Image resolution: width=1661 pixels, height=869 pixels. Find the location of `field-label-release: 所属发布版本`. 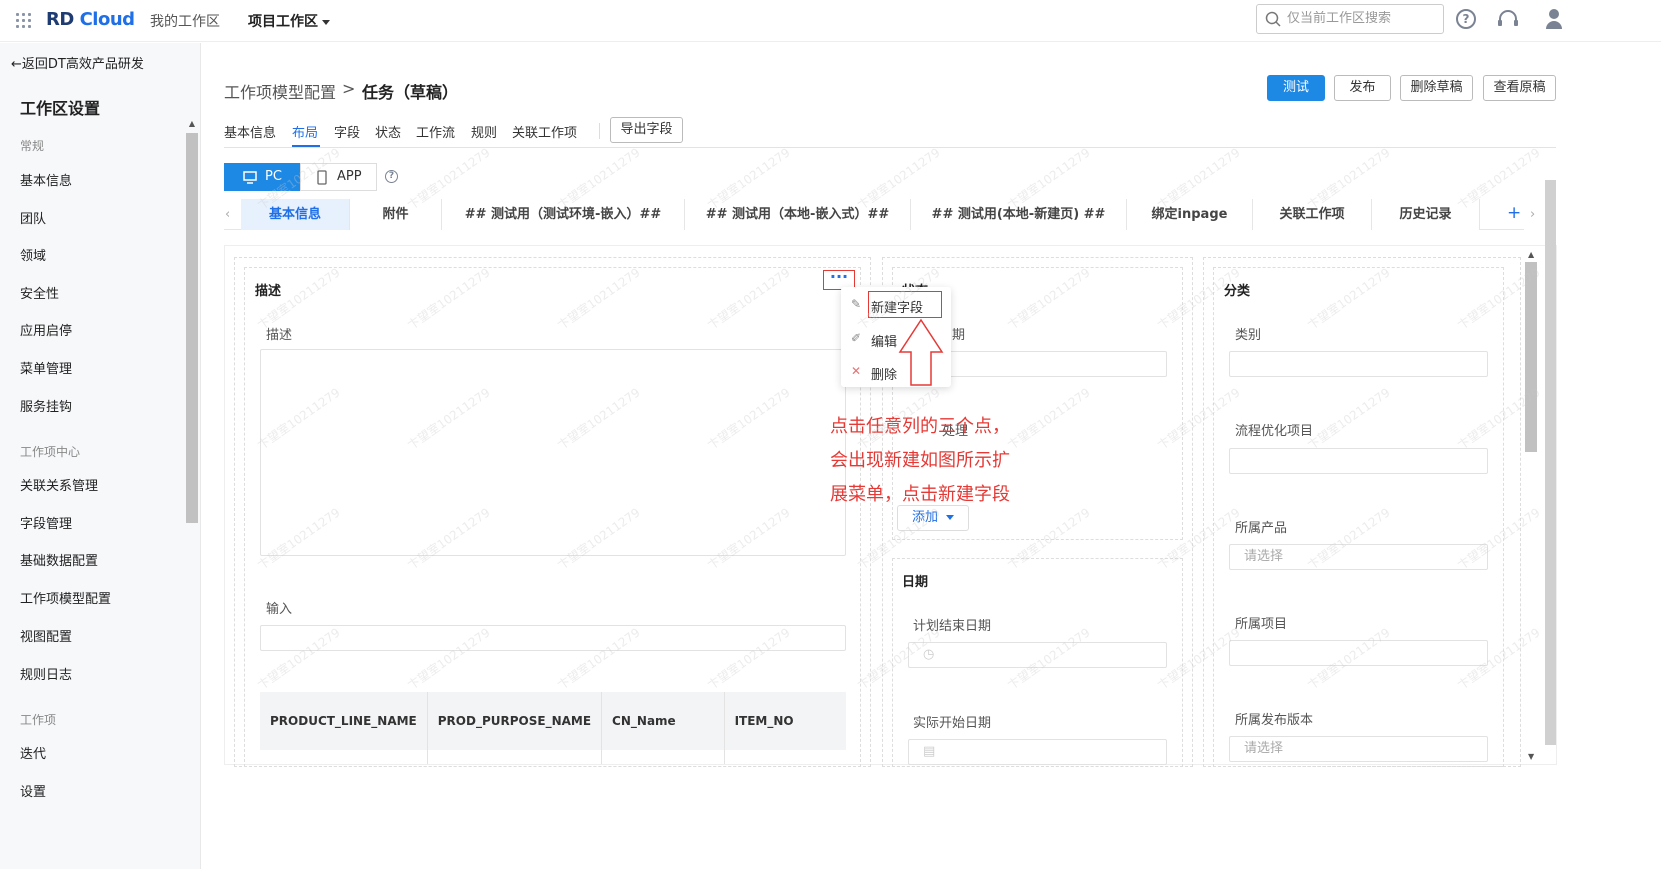

field-label-release: 所属发布版本 is located at coordinates (1274, 720).